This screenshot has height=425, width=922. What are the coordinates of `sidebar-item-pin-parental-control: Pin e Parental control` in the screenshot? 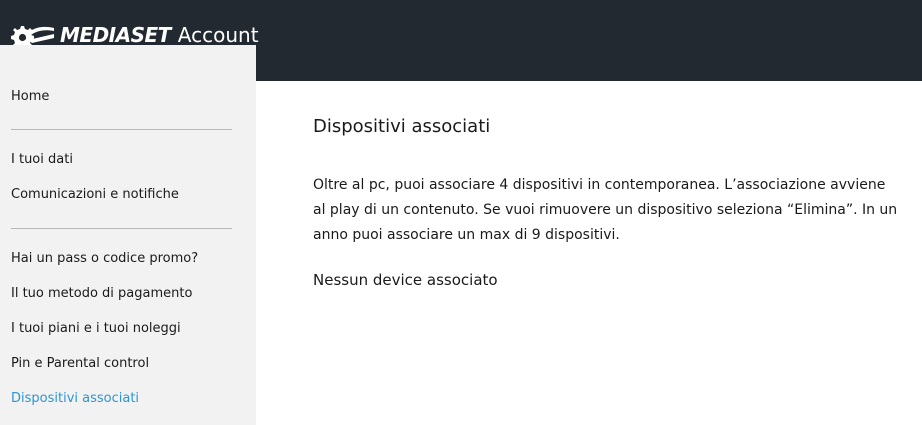 It's located at (80, 363).